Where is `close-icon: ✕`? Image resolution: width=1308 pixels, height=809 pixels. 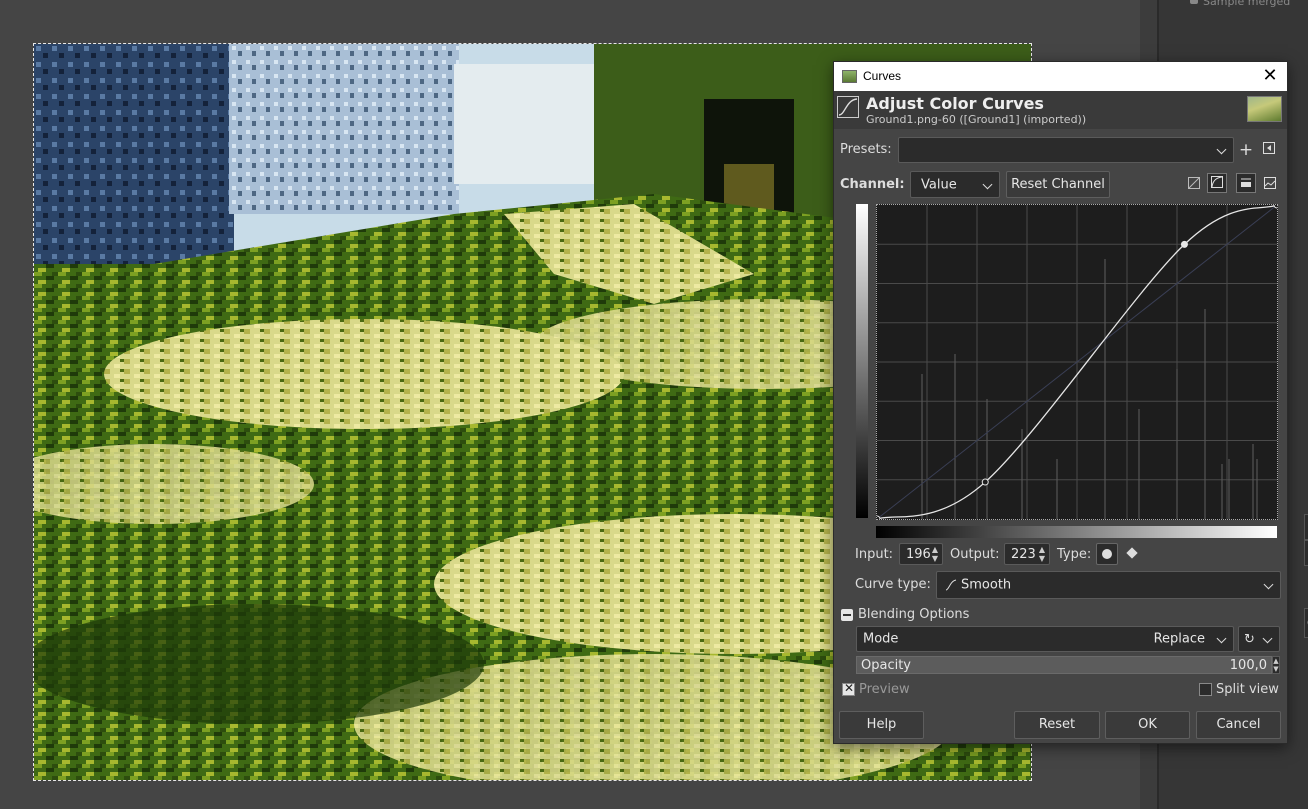
close-icon: ✕ is located at coordinates (1270, 76).